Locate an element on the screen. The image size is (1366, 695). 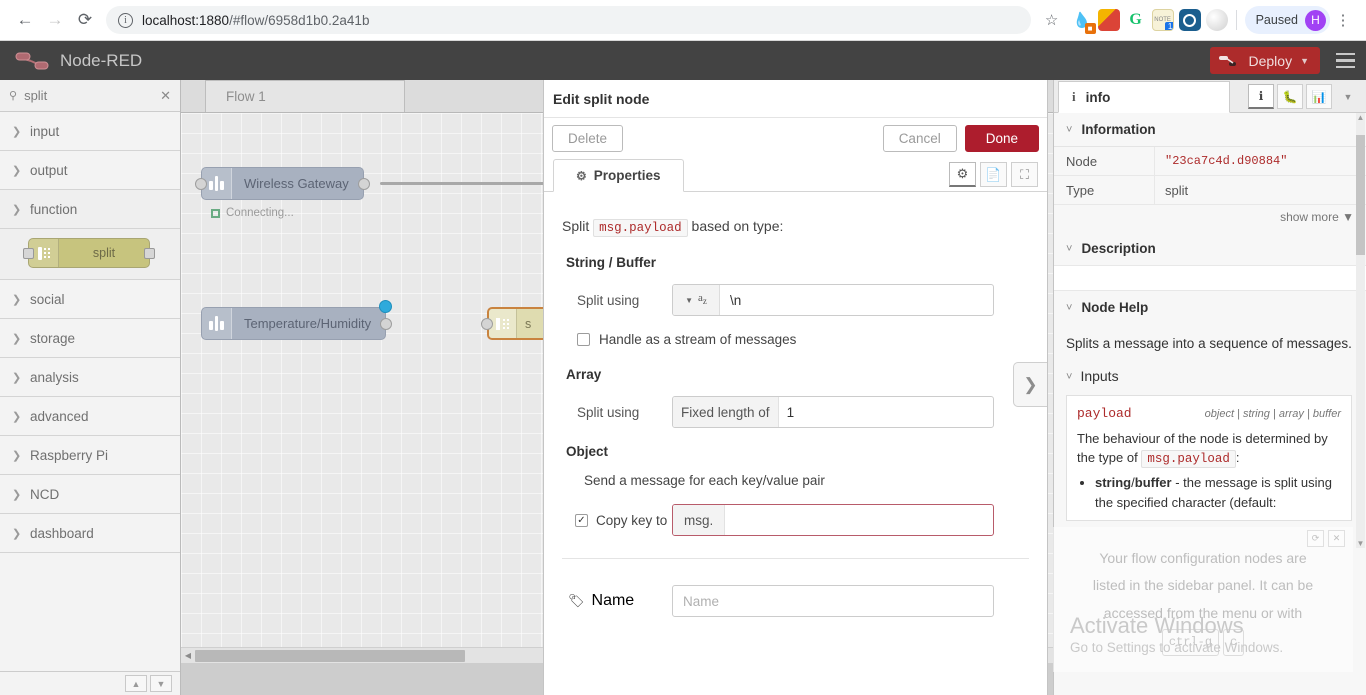
copy-key-input: msg. is located at coordinates (833, 520).